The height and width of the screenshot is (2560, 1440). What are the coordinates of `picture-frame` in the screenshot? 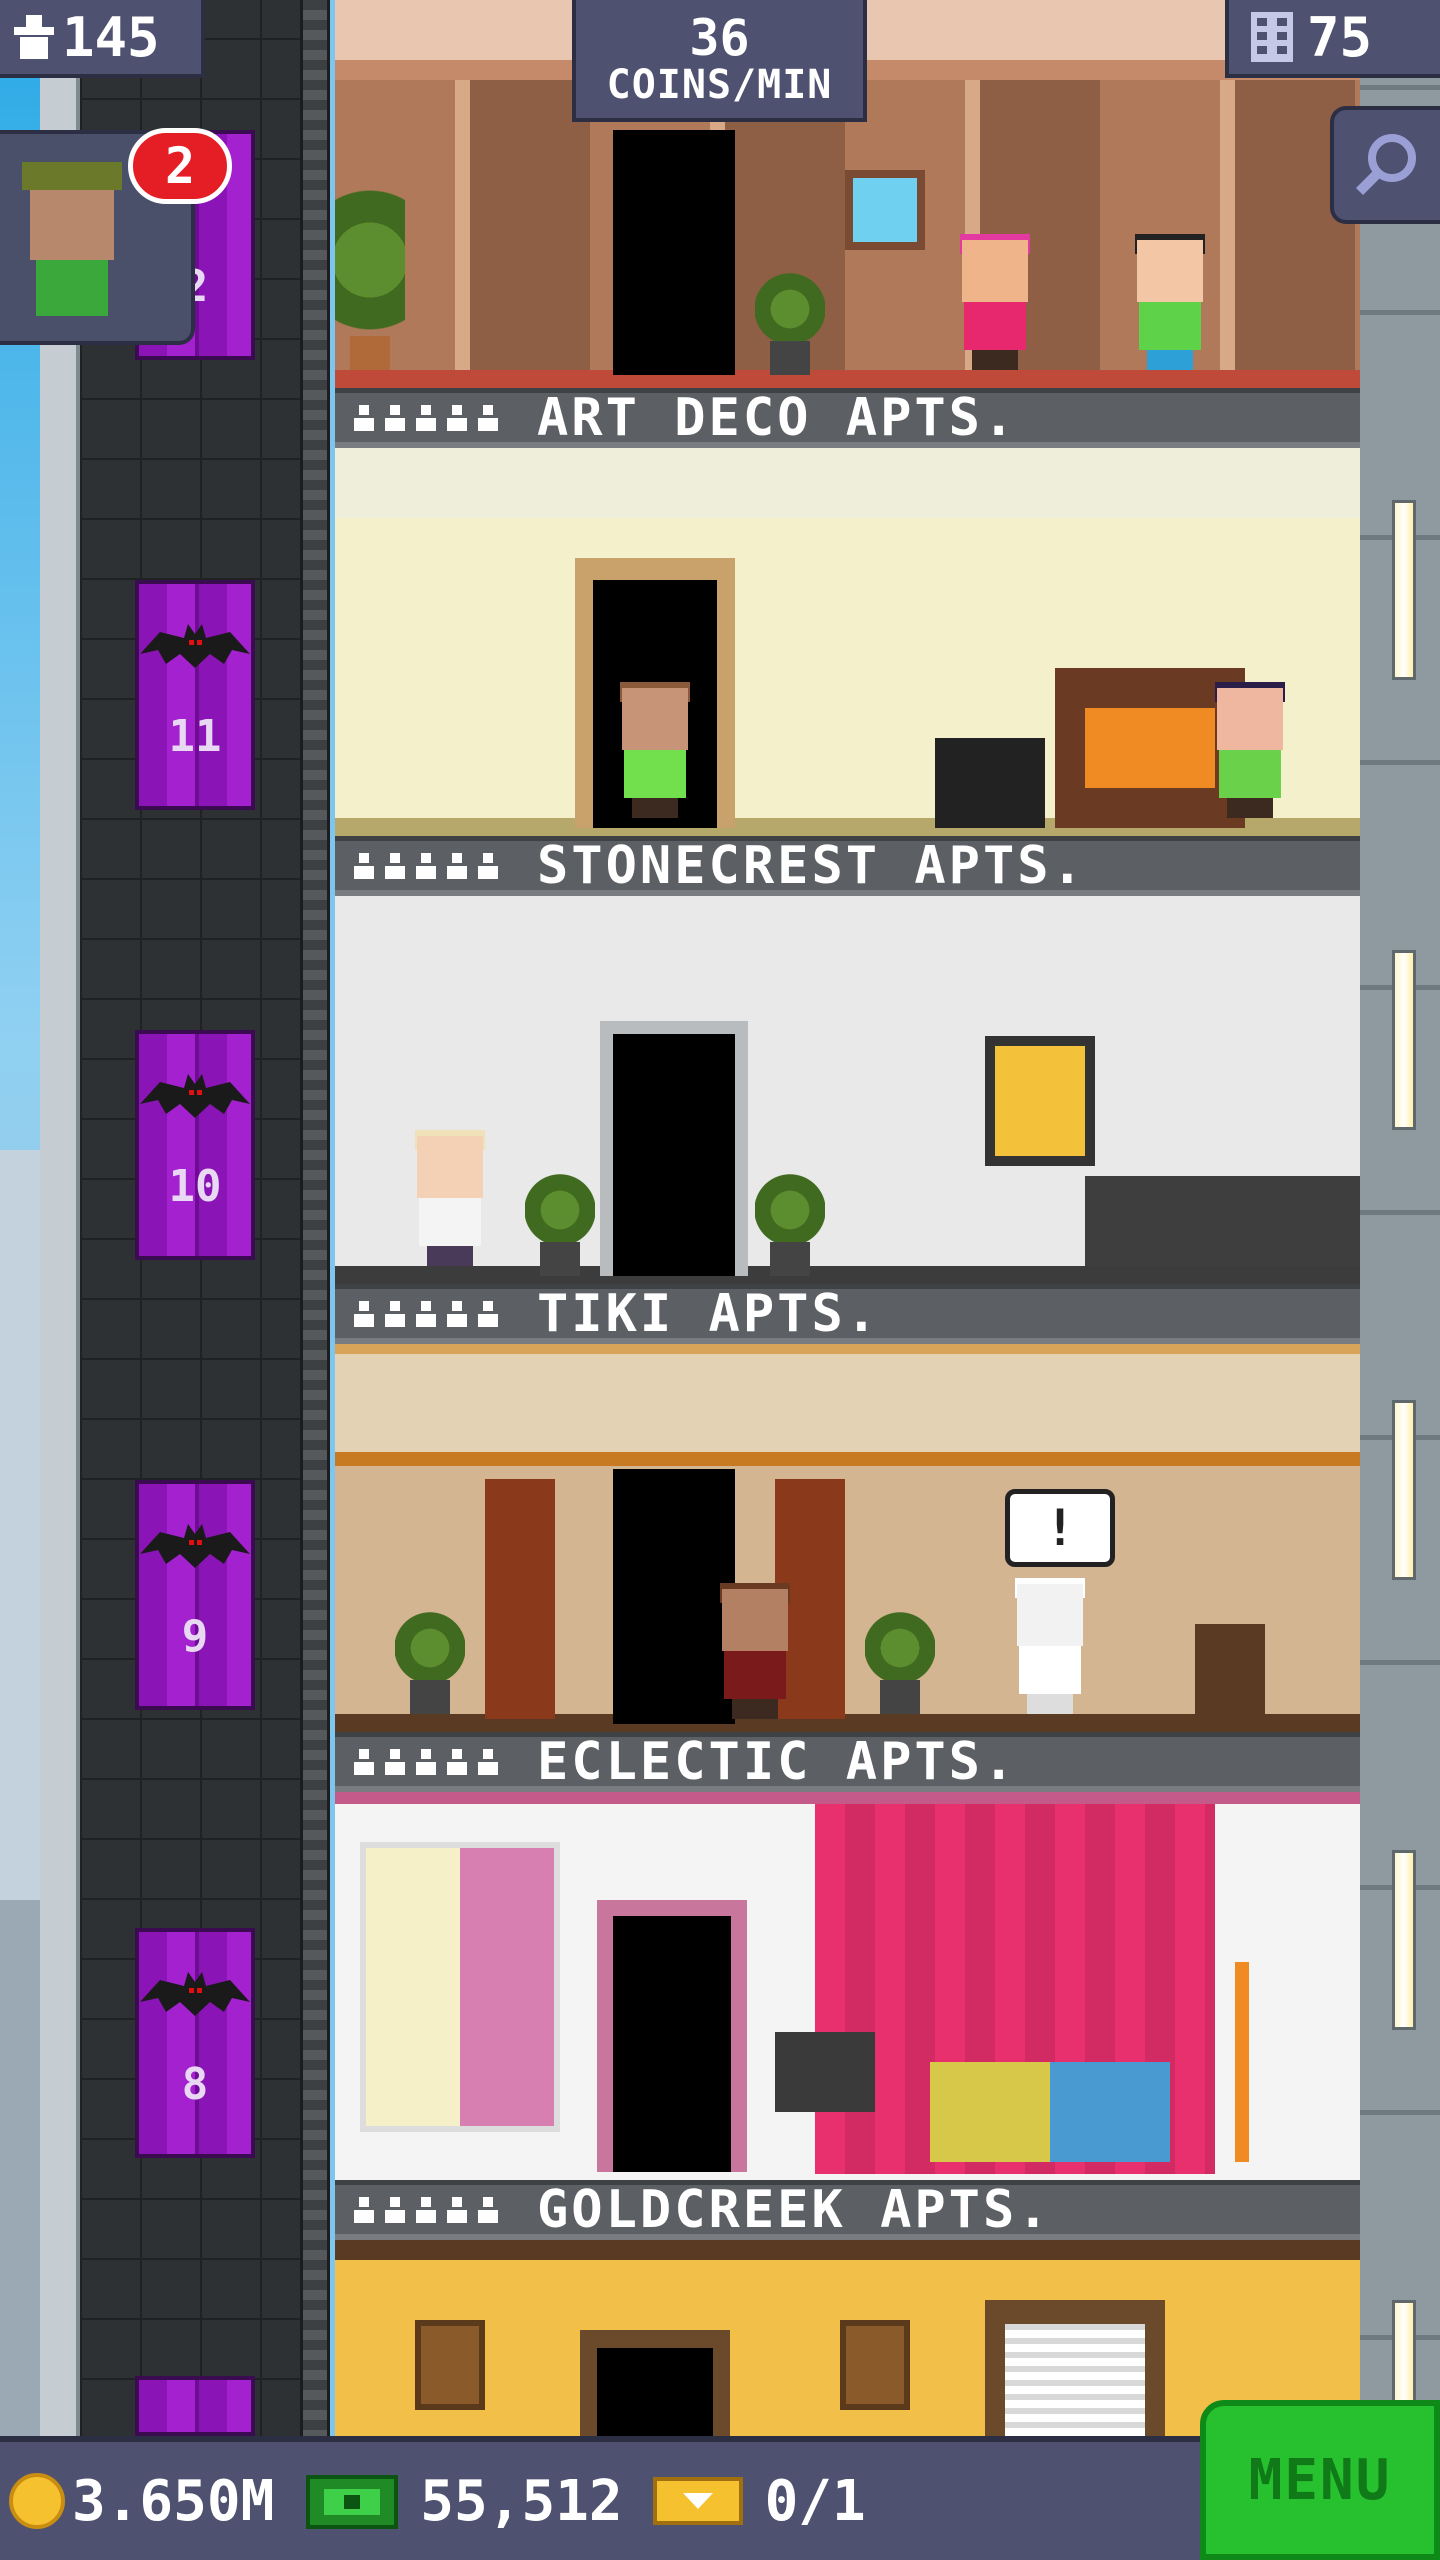 It's located at (875, 2365).